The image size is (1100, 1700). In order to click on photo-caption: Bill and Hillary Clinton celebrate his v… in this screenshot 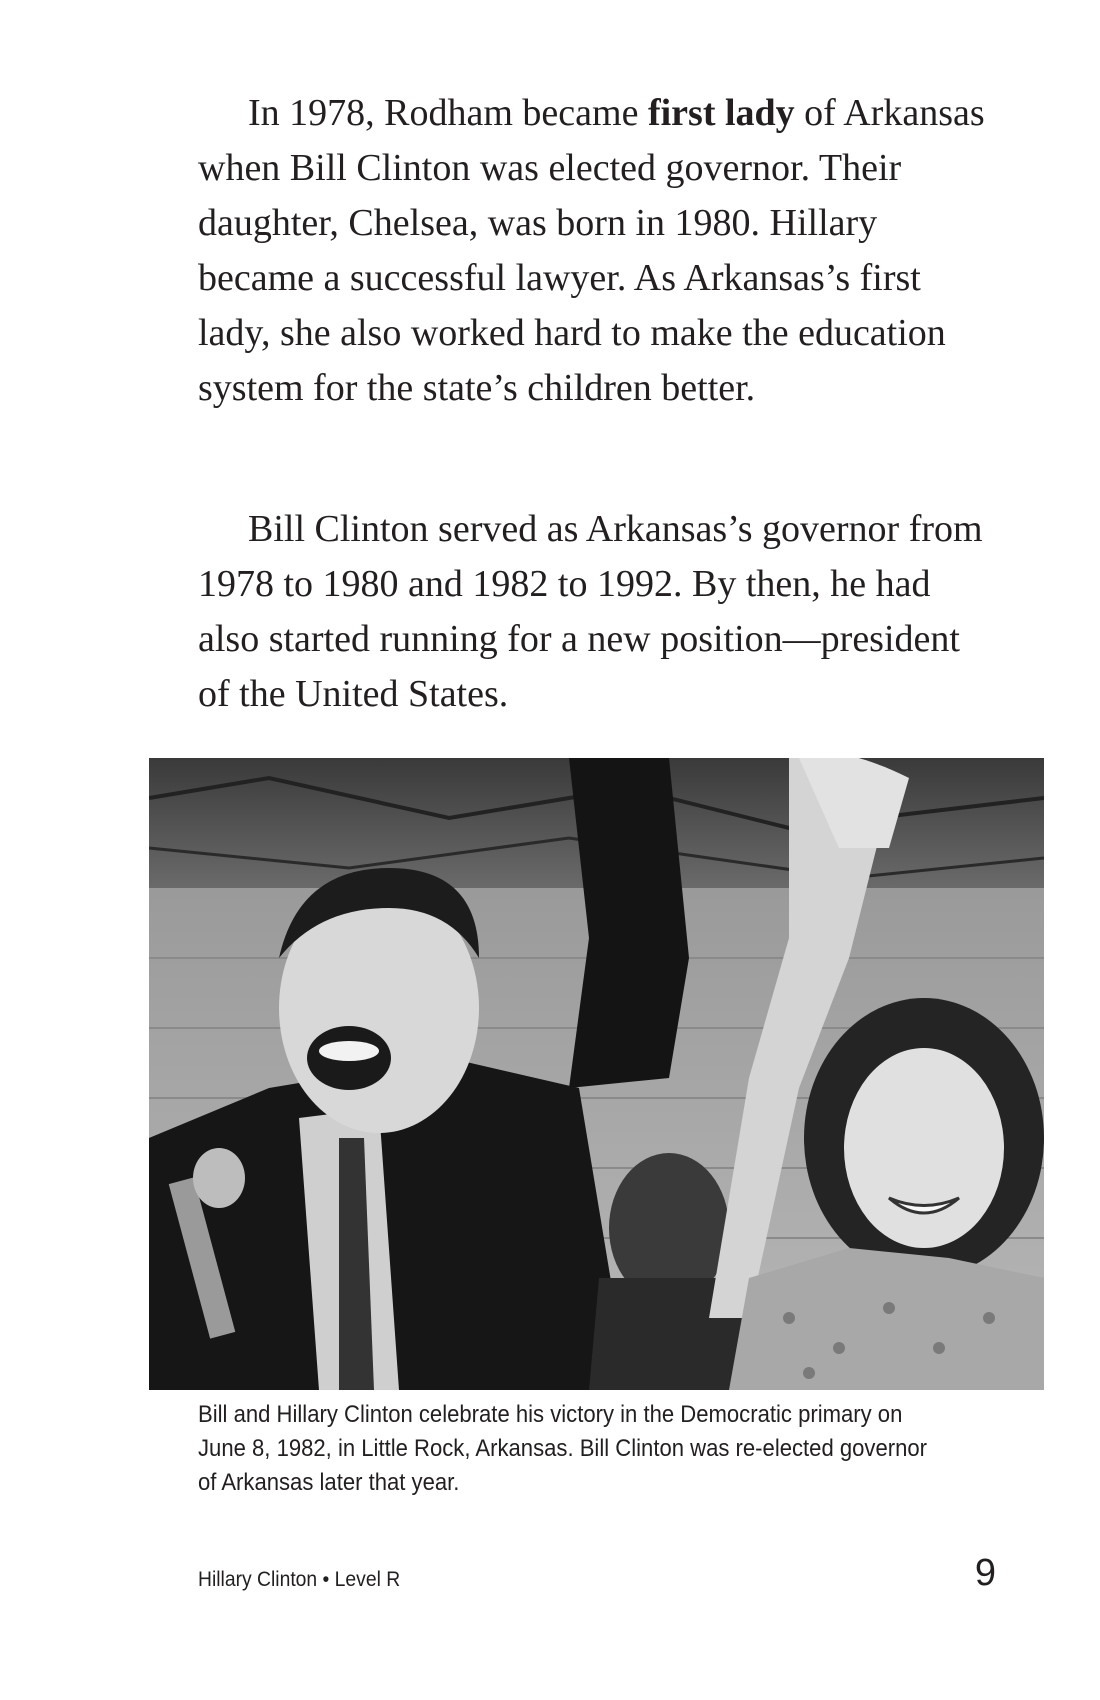, I will do `click(563, 1448)`.